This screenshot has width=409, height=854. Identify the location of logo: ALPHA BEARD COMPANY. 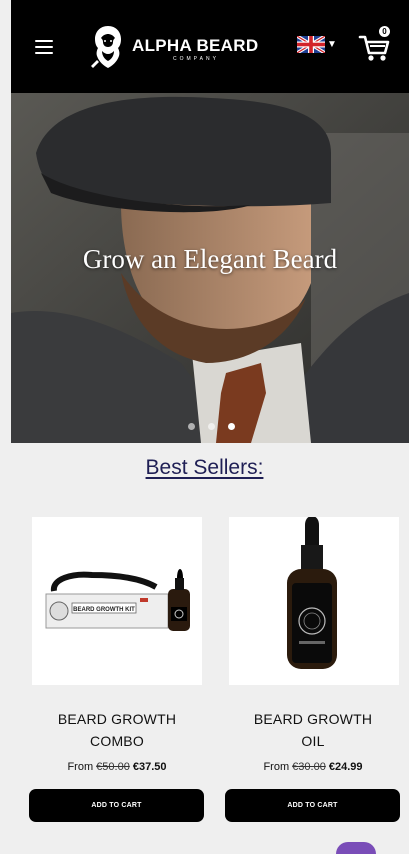
(182, 47).